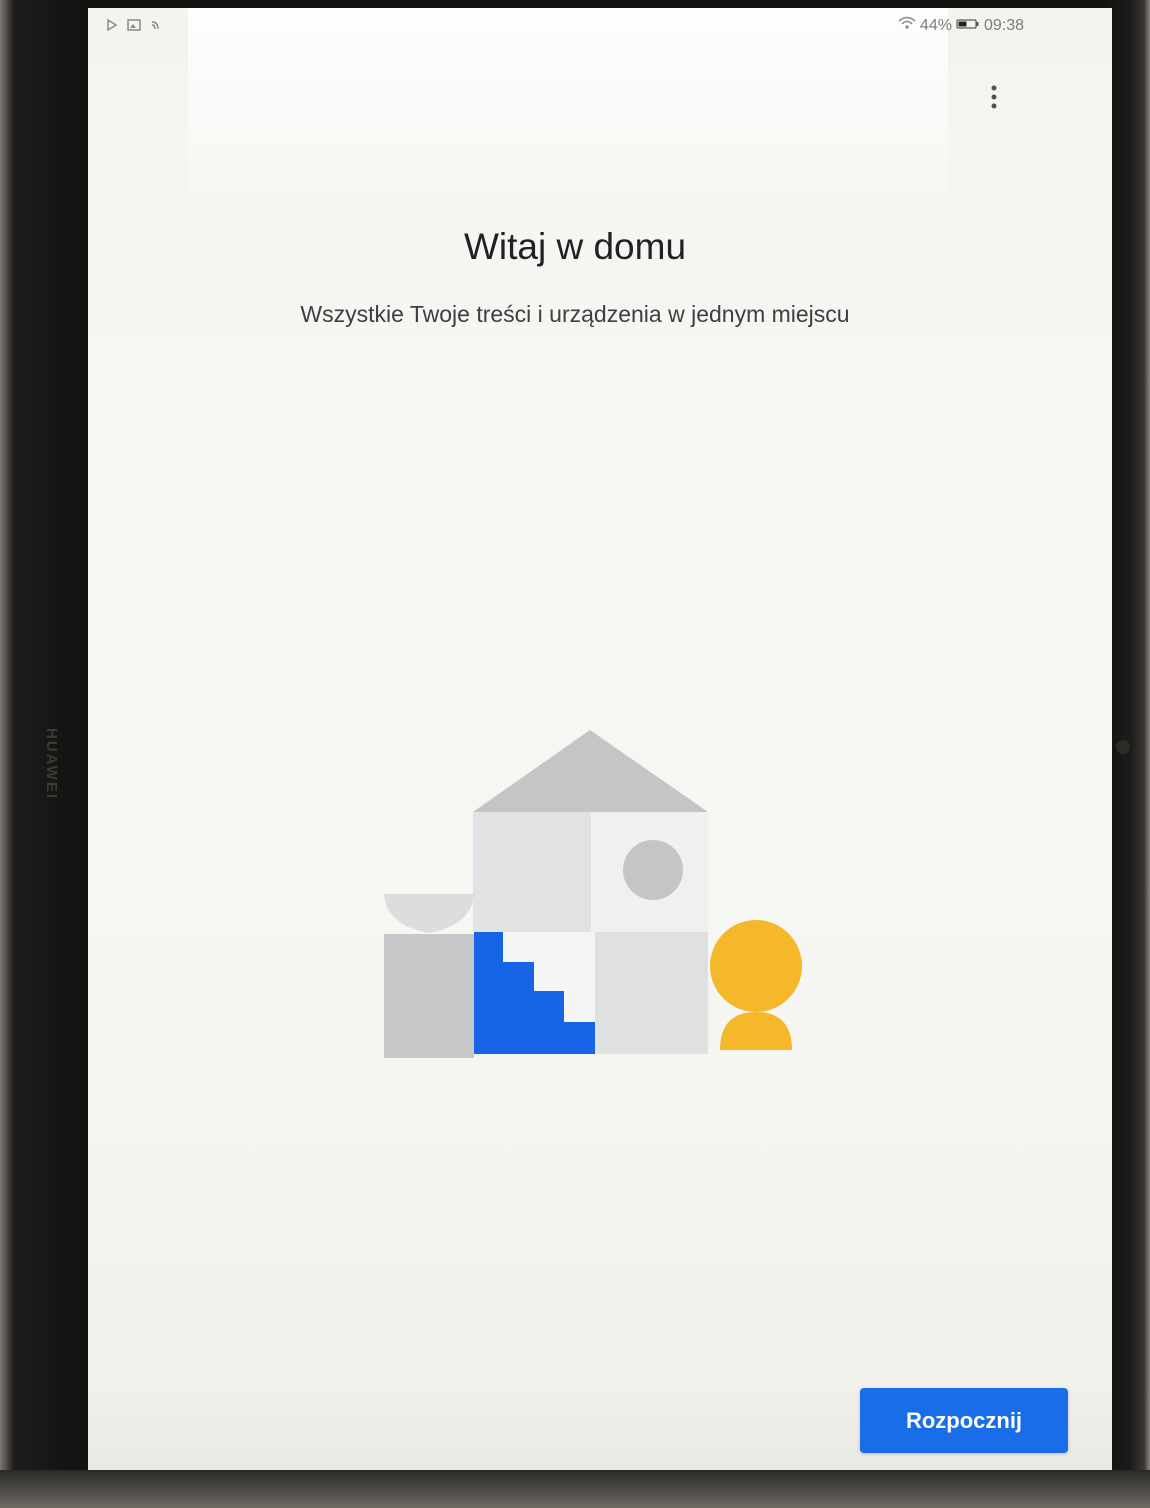 The image size is (1150, 1508). I want to click on front-camera, so click(1123, 747).